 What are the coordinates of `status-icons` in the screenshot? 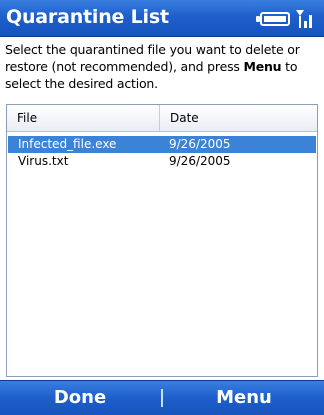 It's located at (286, 18).